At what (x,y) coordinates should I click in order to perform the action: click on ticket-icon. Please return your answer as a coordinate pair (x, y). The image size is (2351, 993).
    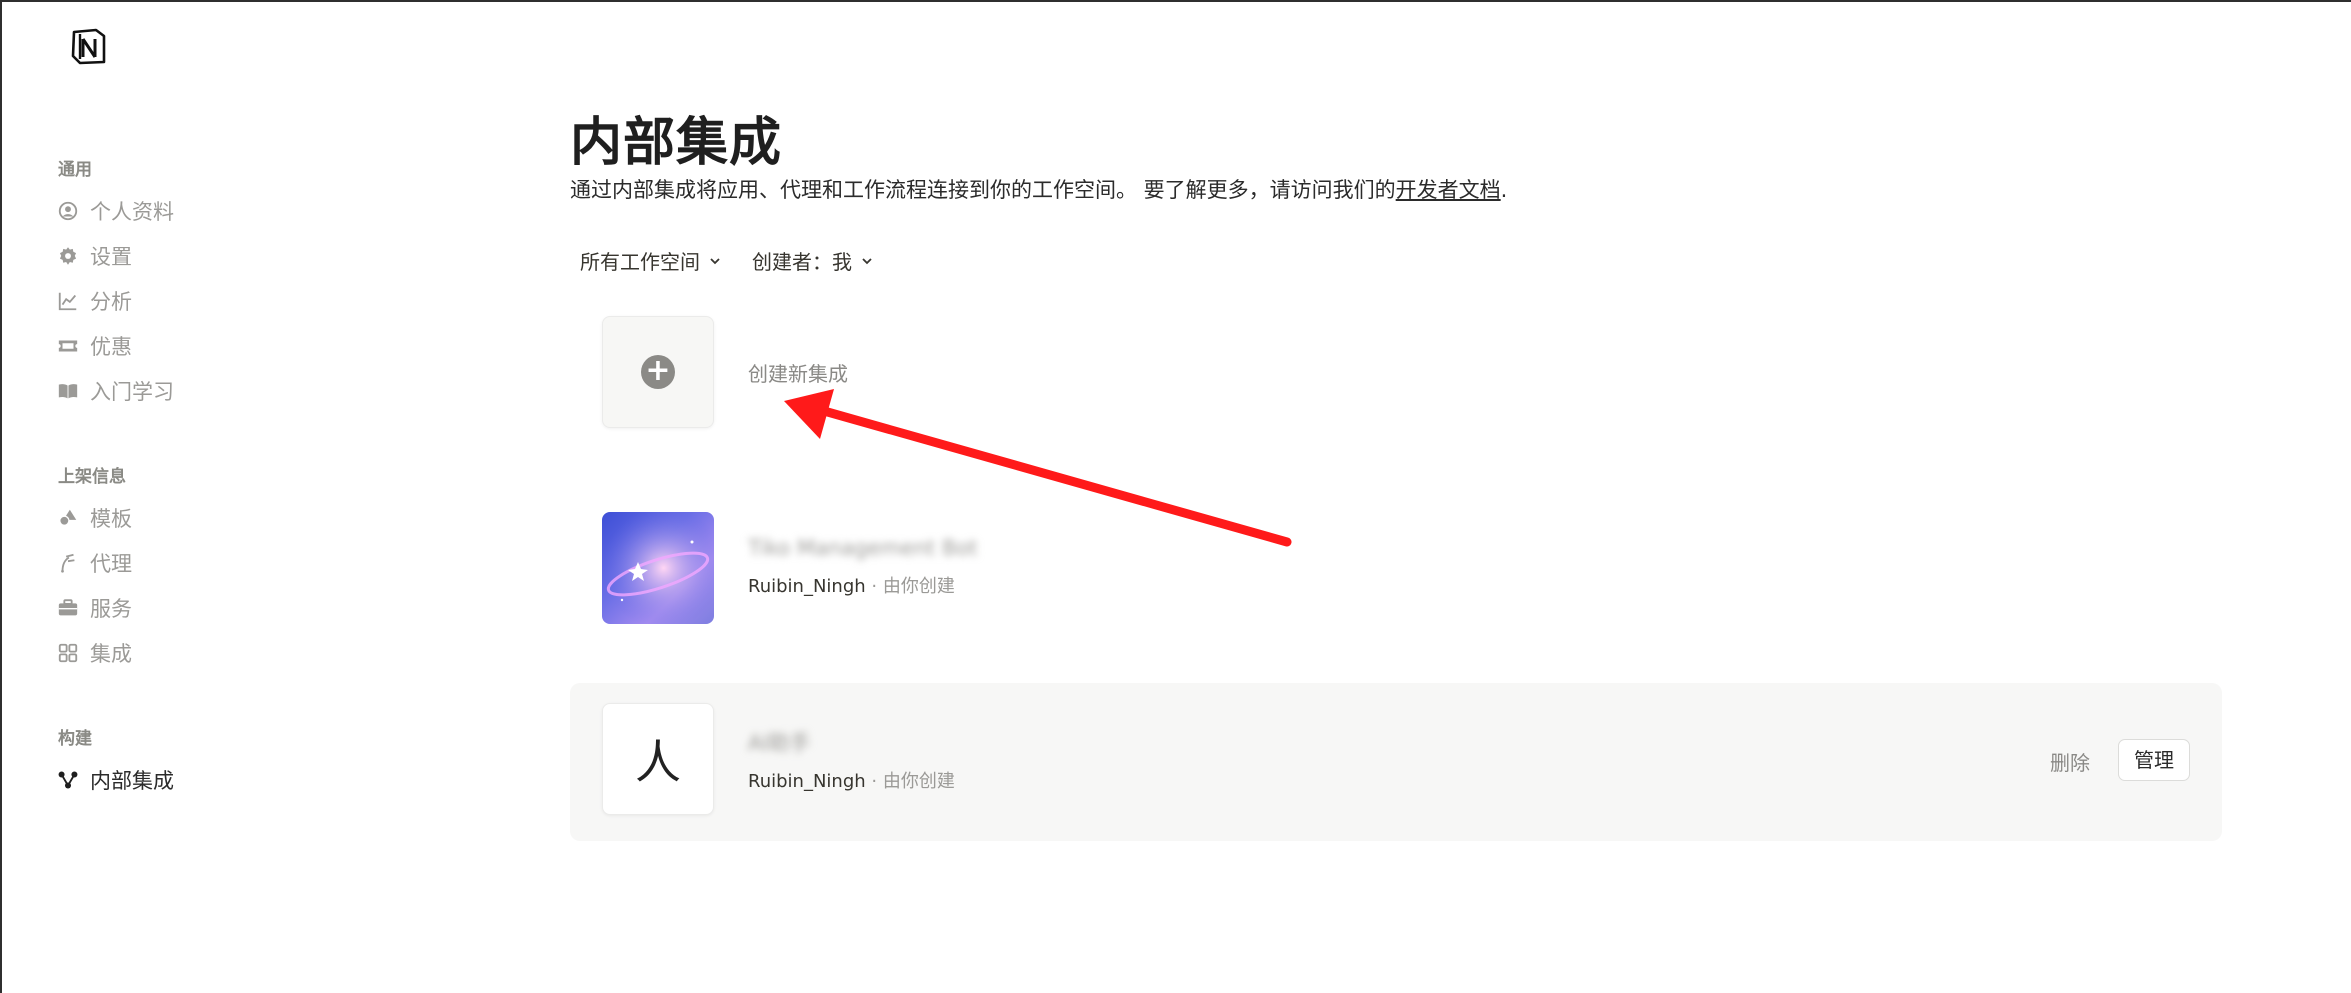
    Looking at the image, I should click on (68, 346).